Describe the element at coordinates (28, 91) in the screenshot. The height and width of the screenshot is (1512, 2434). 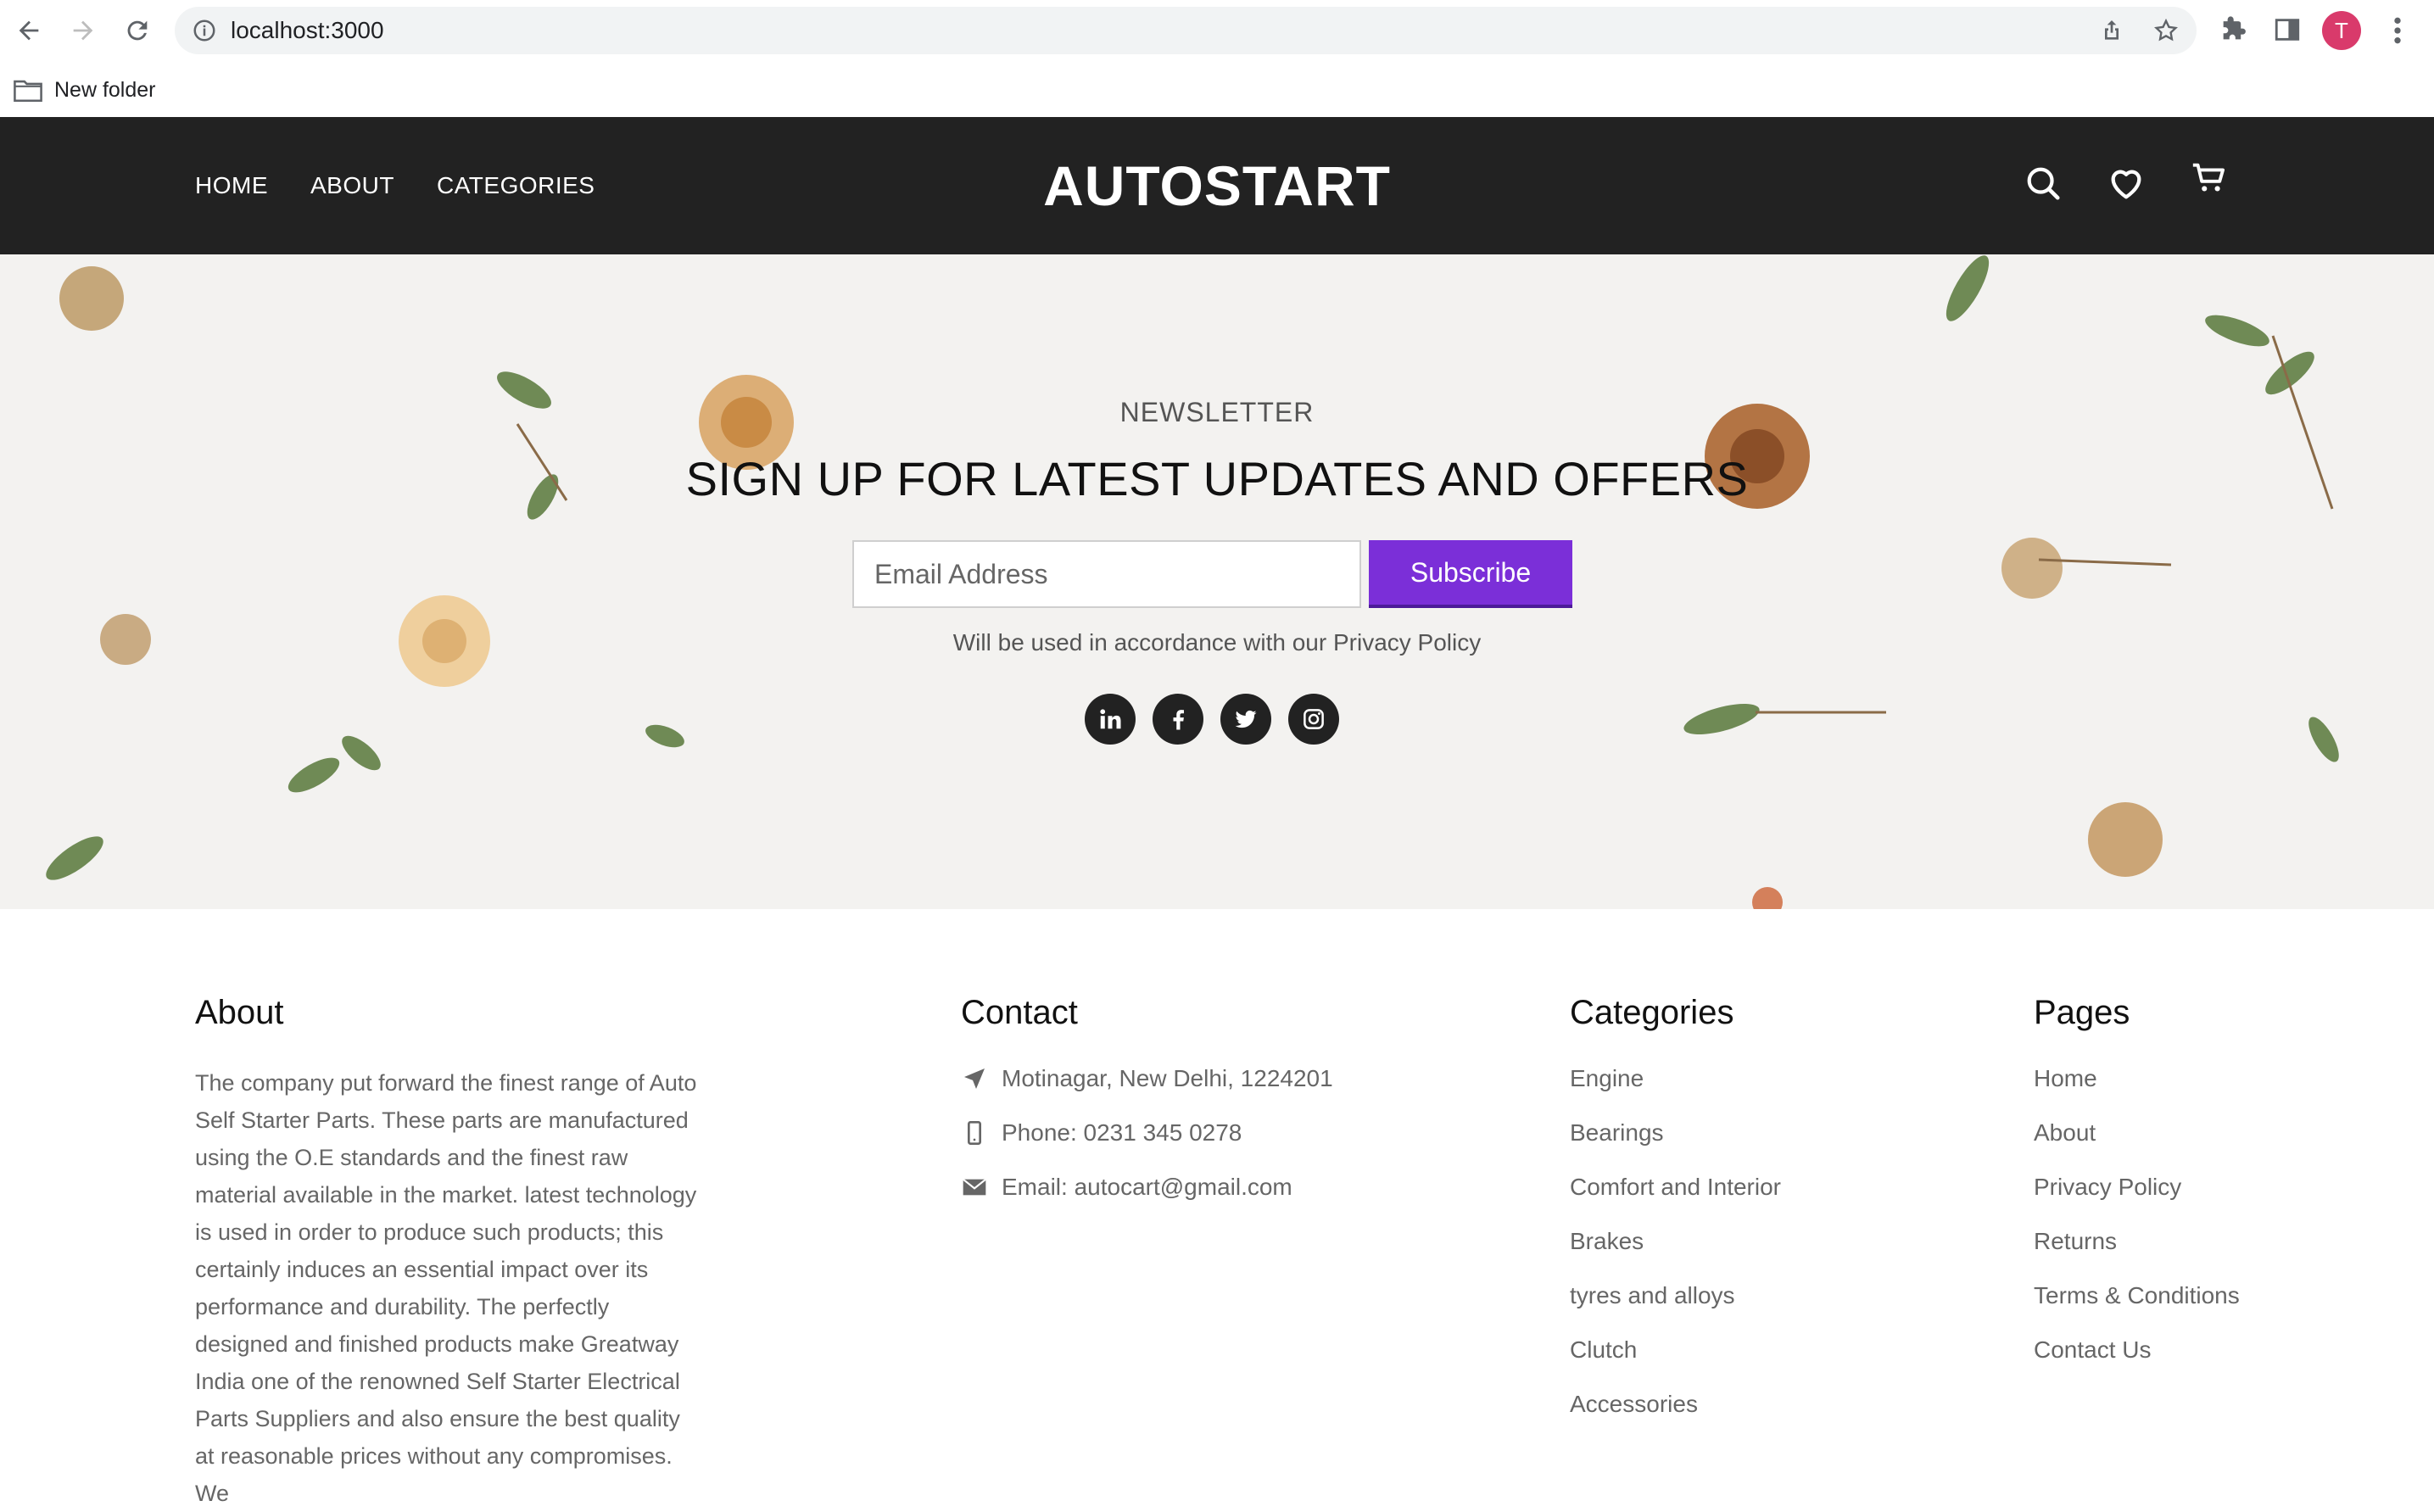
I see `folder-icon` at that location.